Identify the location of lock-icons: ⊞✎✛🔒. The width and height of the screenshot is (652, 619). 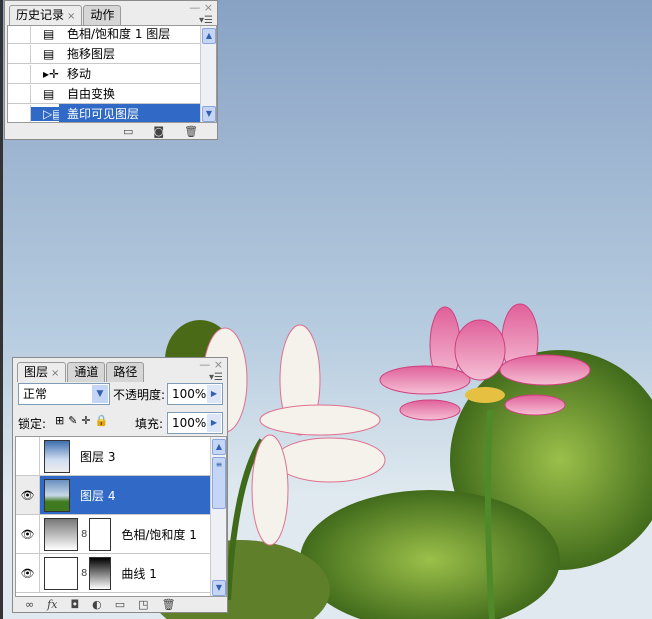
(83, 420).